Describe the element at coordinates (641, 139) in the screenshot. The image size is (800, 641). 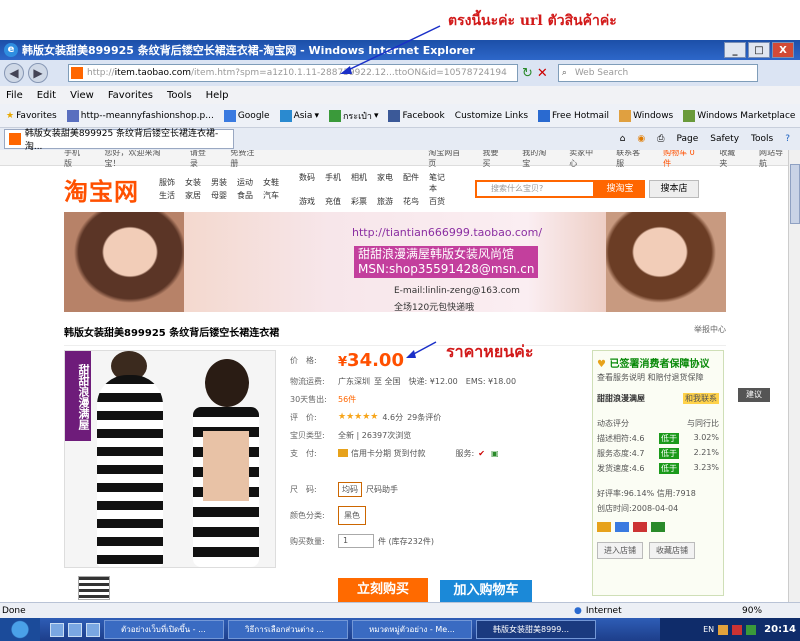
I see `rss-icon: ◉` at that location.